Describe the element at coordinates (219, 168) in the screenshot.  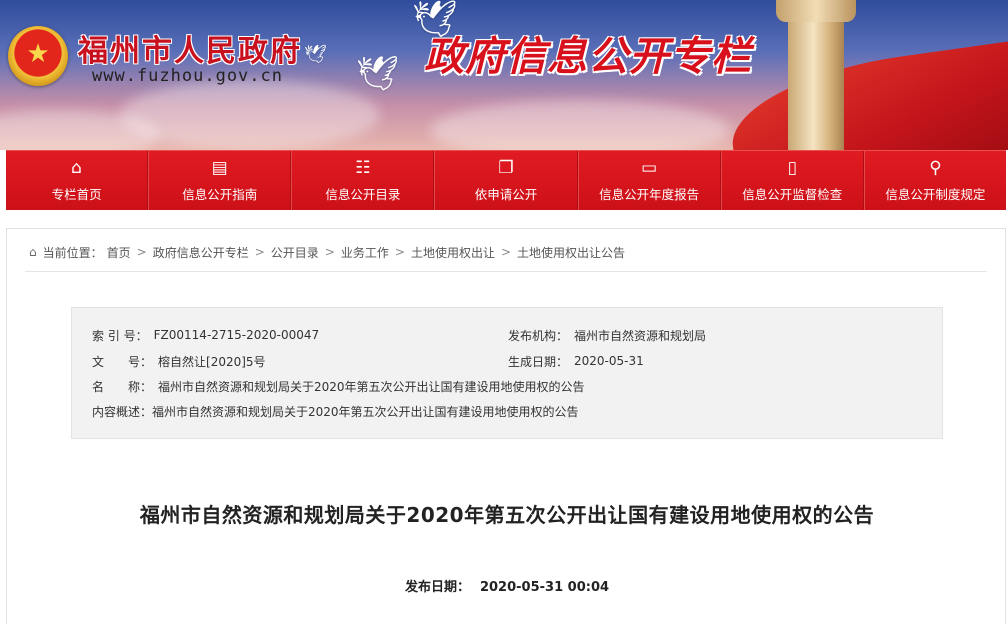
I see `guide-doc-icon: ▤` at that location.